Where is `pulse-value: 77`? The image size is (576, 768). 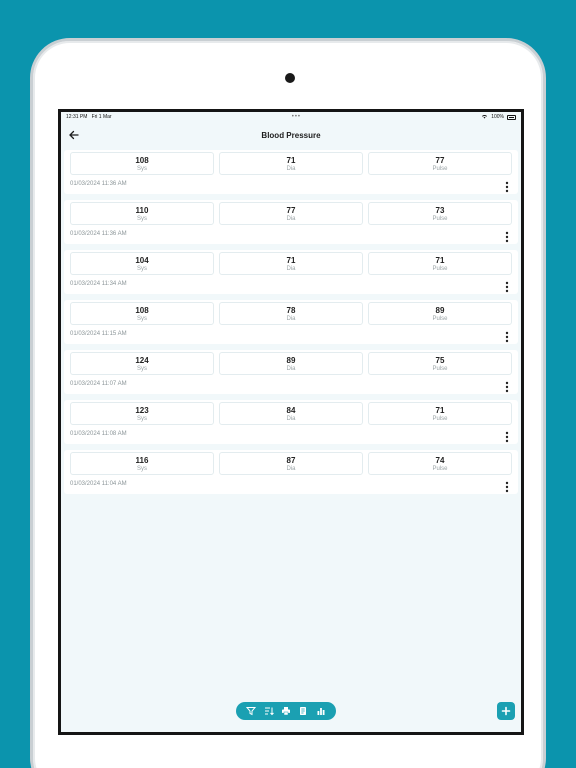 pulse-value: 77 is located at coordinates (440, 160).